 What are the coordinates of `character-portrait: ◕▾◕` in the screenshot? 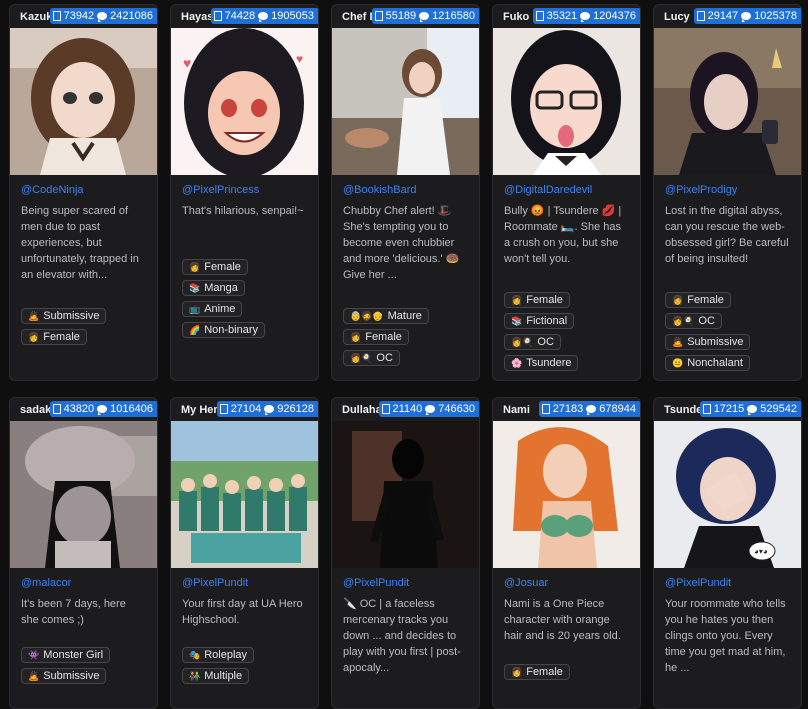 It's located at (727, 494).